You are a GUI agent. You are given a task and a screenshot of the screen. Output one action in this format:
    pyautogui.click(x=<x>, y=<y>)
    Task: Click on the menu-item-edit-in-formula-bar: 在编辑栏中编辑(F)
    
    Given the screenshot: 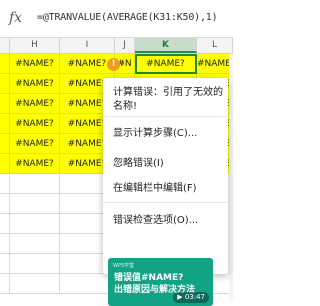 What is the action you would take?
    pyautogui.click(x=168, y=186)
    